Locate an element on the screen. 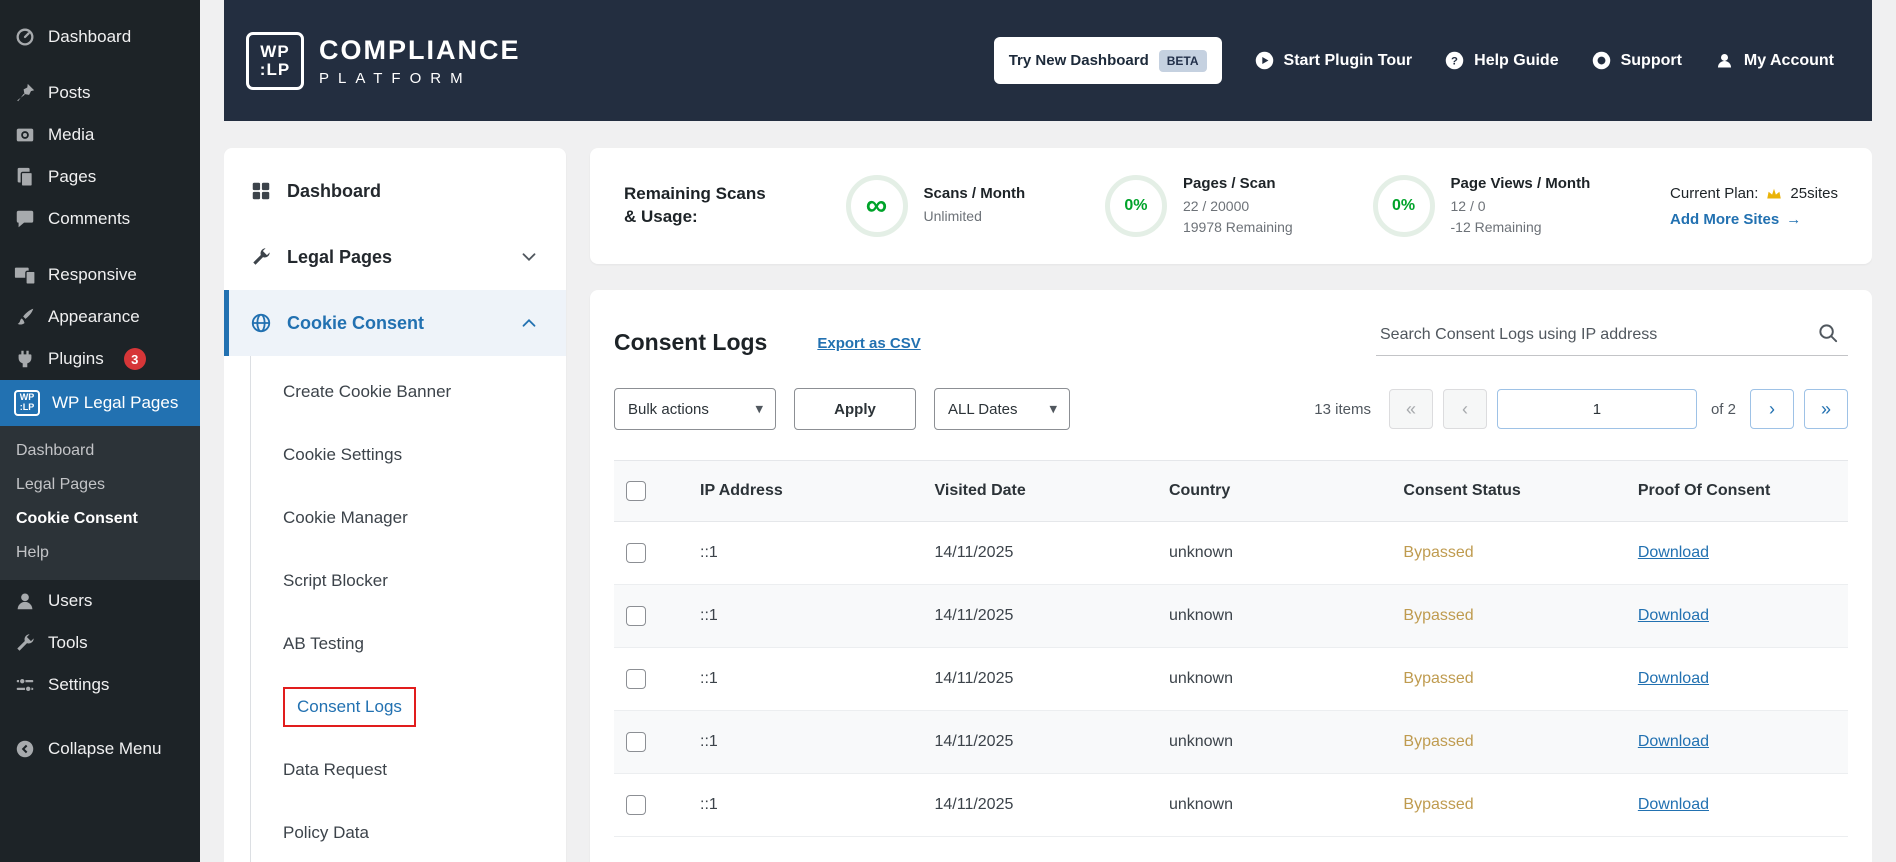  stat-value: 22 / 20000 is located at coordinates (1216, 206).